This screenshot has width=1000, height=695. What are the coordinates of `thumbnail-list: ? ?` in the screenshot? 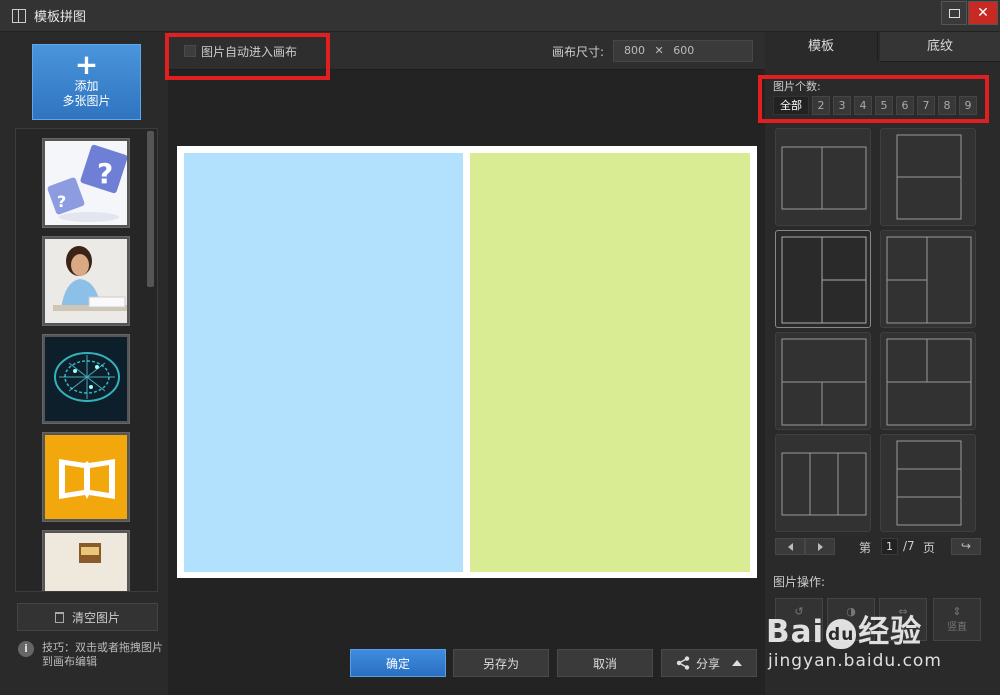 It's located at (86, 360).